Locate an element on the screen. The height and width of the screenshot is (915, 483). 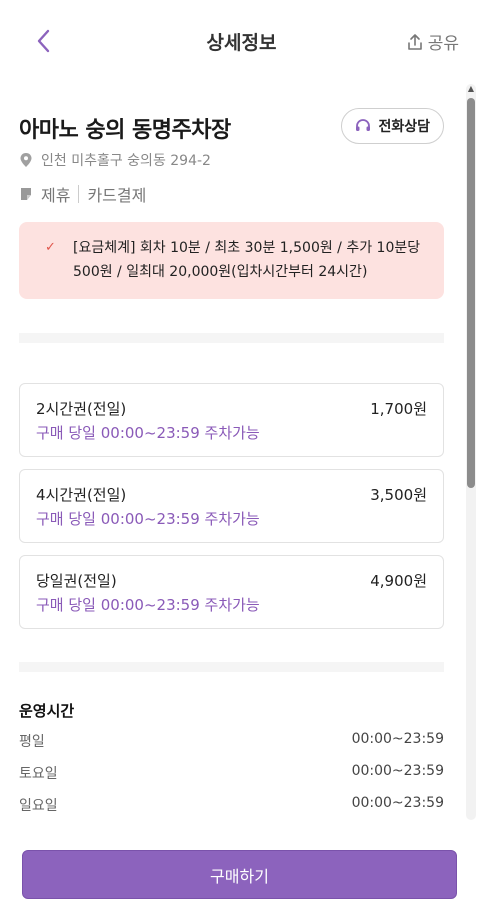
operating-hours-title: 운영시간 is located at coordinates (47, 711).